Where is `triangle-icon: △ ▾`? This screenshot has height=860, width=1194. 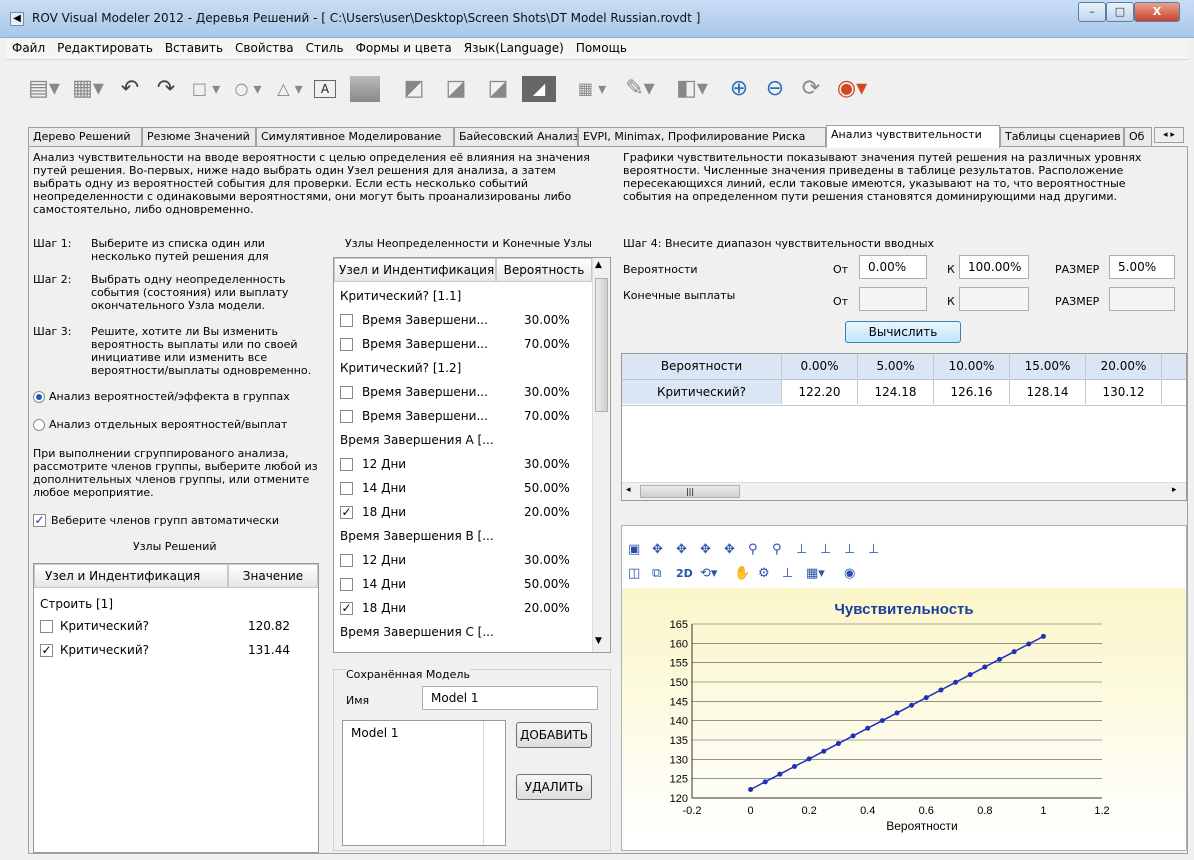 triangle-icon: △ ▾ is located at coordinates (290, 89).